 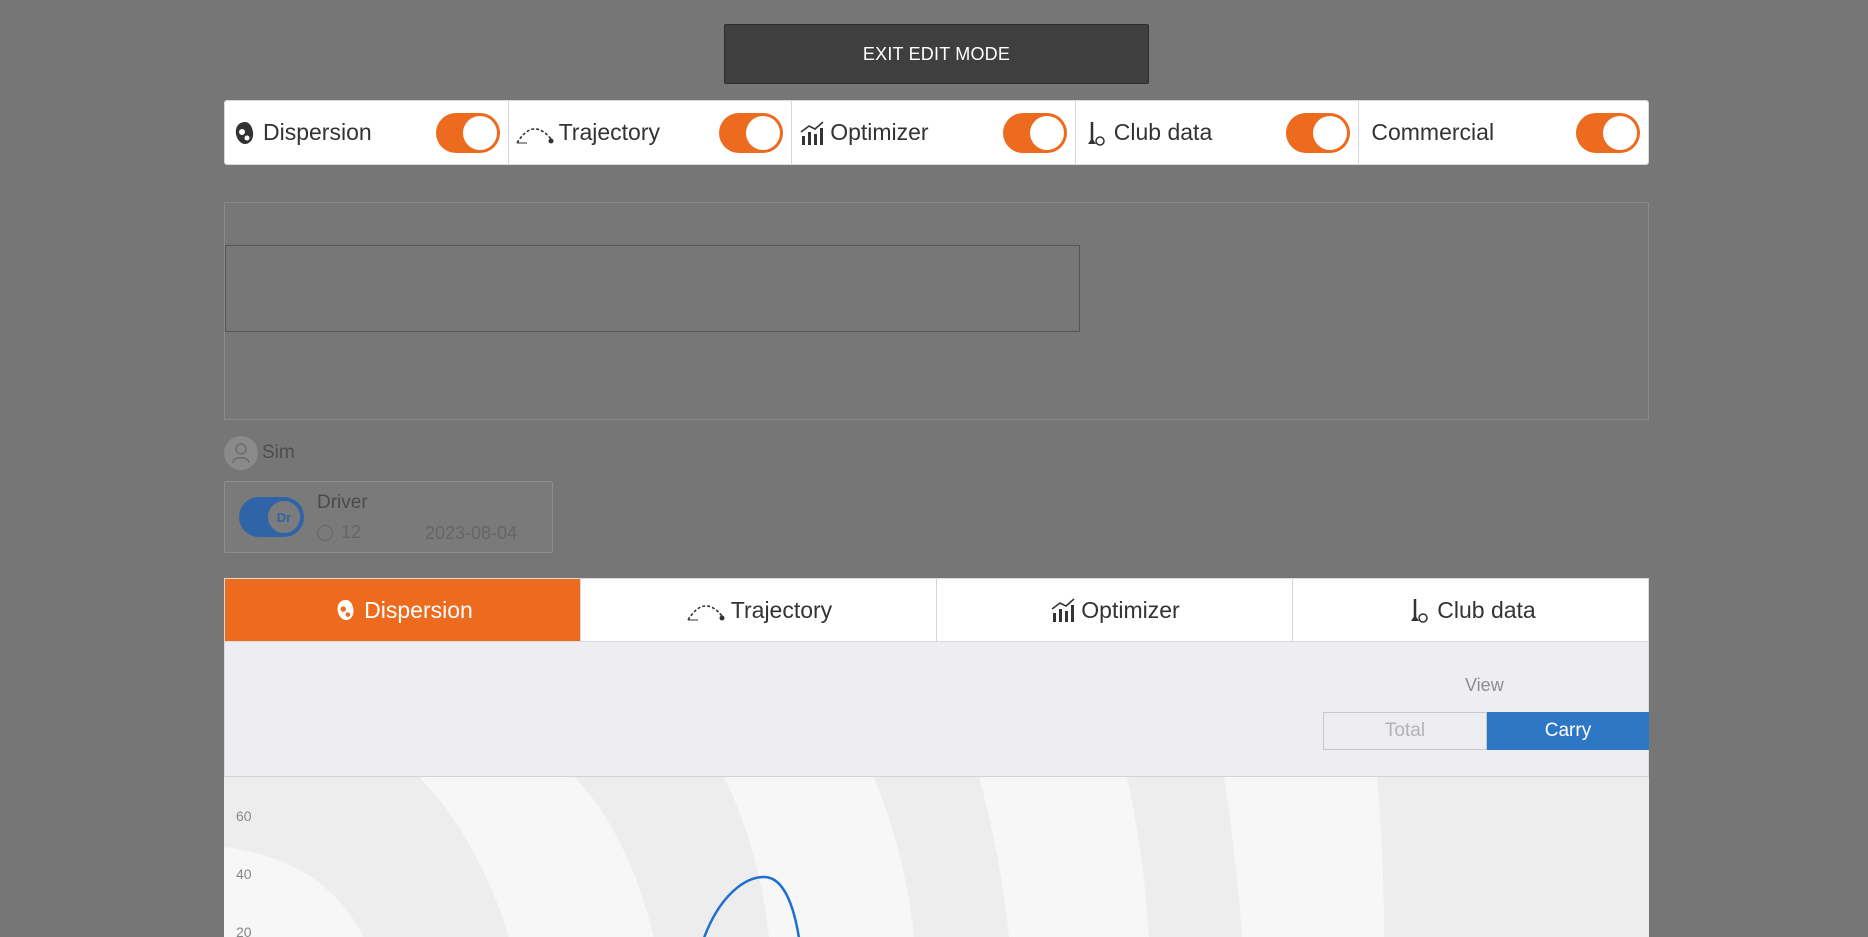 What do you see at coordinates (1218, 132) in the screenshot?
I see `toggle-item-club-data: Club data` at bounding box center [1218, 132].